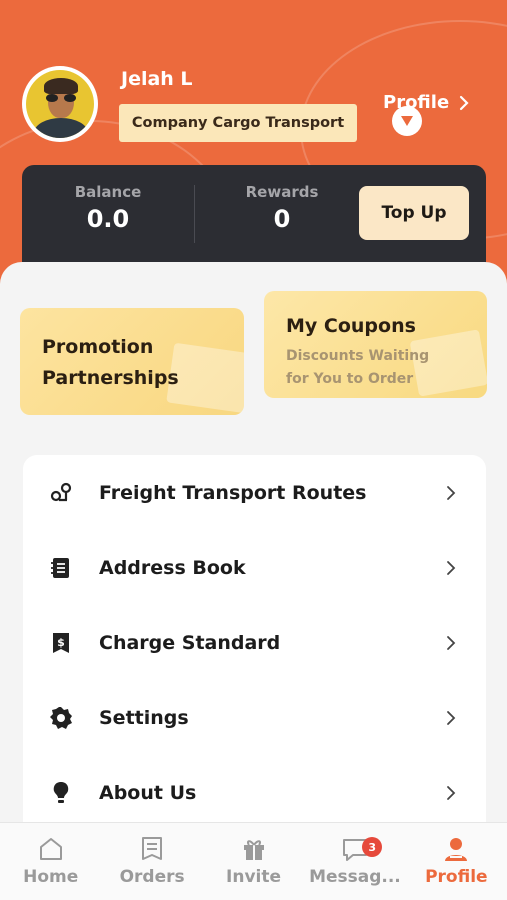  I want to click on promotion-card: Promotion Partnerships, so click(132, 361).